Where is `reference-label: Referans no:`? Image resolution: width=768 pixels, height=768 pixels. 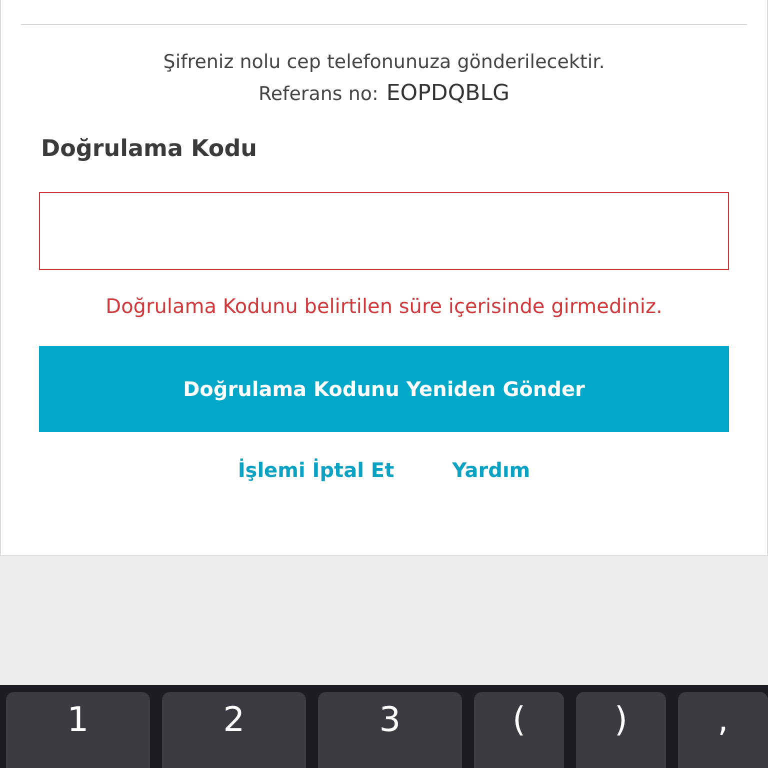
reference-label: Referans no: is located at coordinates (318, 94).